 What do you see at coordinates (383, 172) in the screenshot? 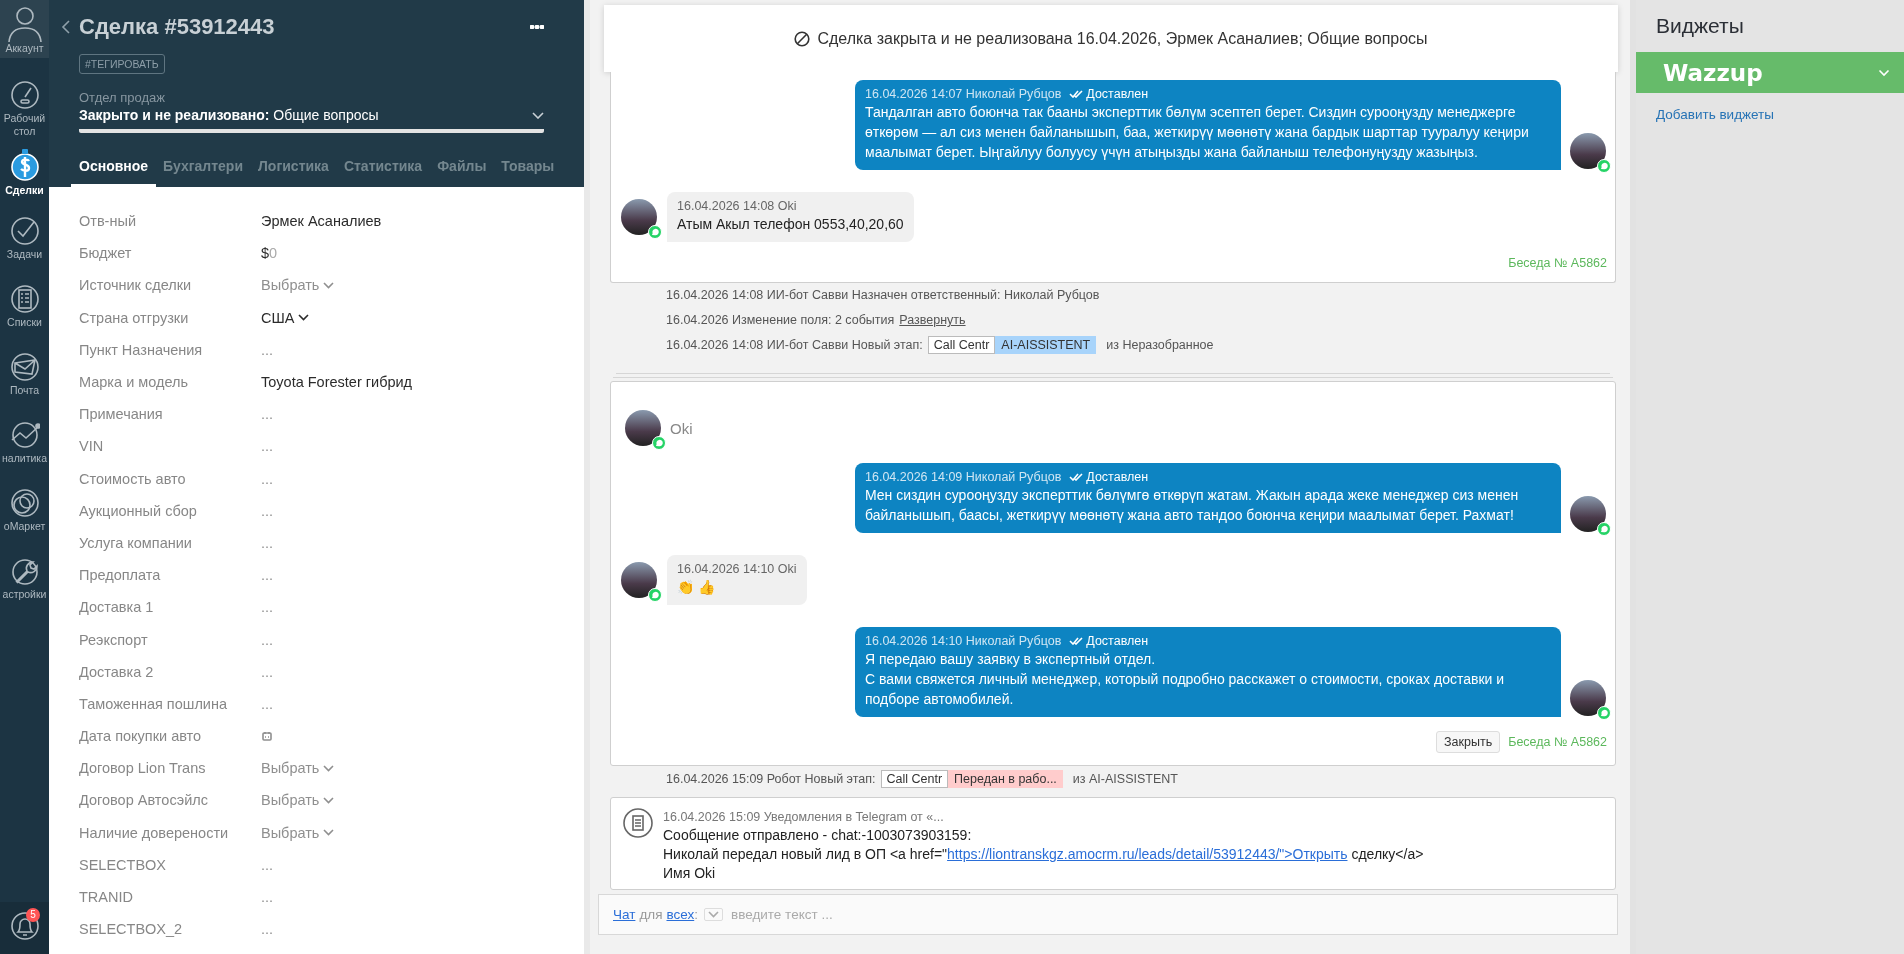
I see `tab: Статистика` at bounding box center [383, 172].